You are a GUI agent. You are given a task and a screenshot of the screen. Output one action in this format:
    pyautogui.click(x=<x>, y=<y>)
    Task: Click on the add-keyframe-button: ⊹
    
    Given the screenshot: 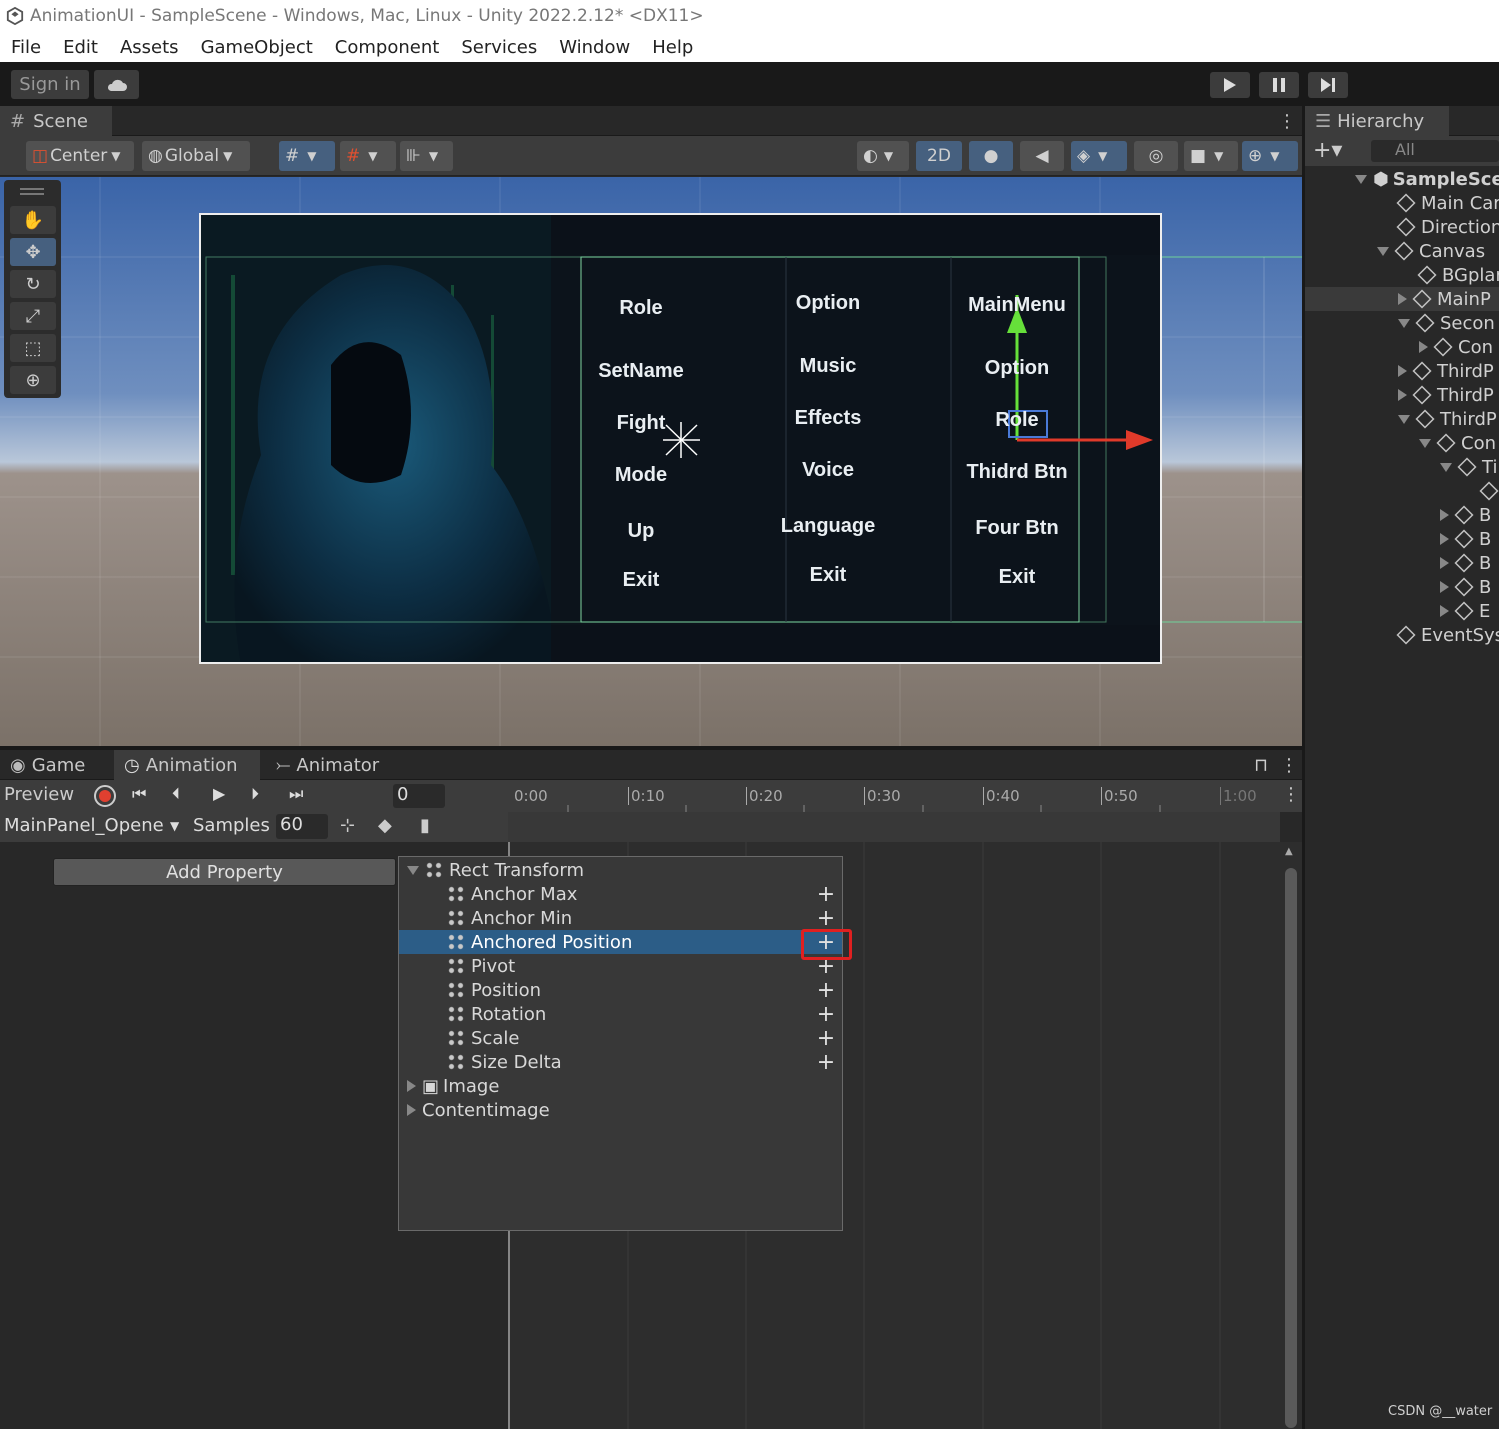 What is the action you would take?
    pyautogui.click(x=347, y=825)
    